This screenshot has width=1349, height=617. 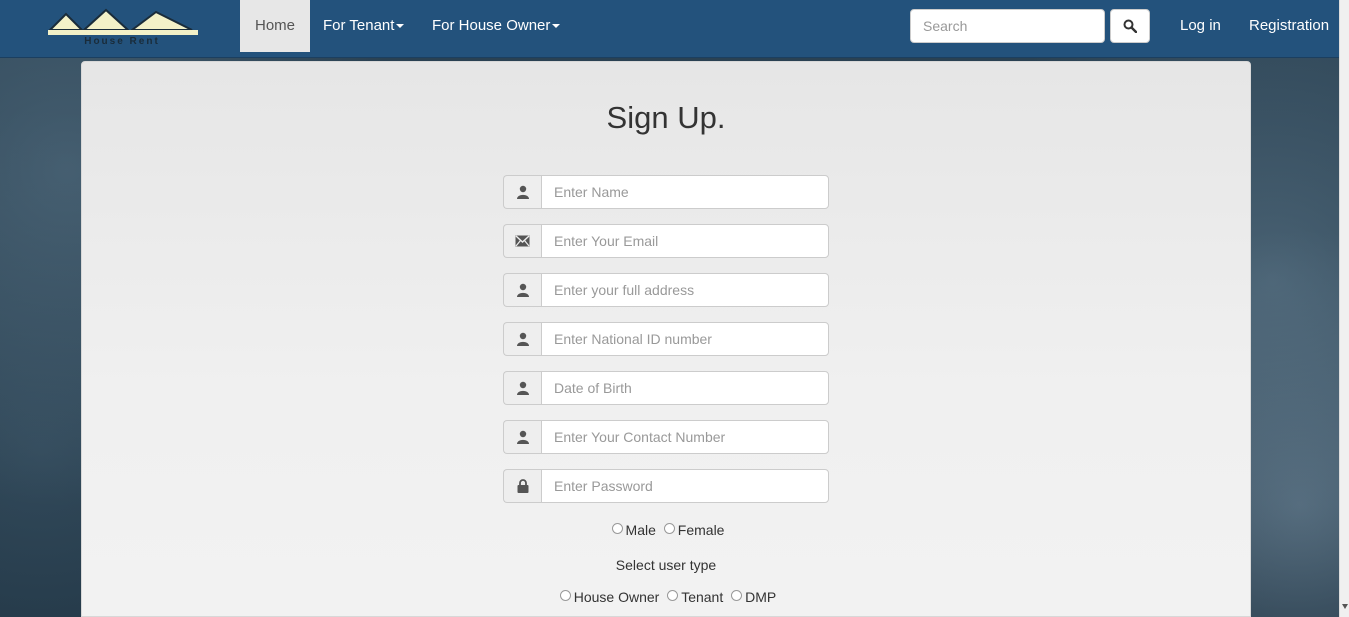 What do you see at coordinates (666, 597) in the screenshot?
I see `user-type-options: House Owner Tenant DMP` at bounding box center [666, 597].